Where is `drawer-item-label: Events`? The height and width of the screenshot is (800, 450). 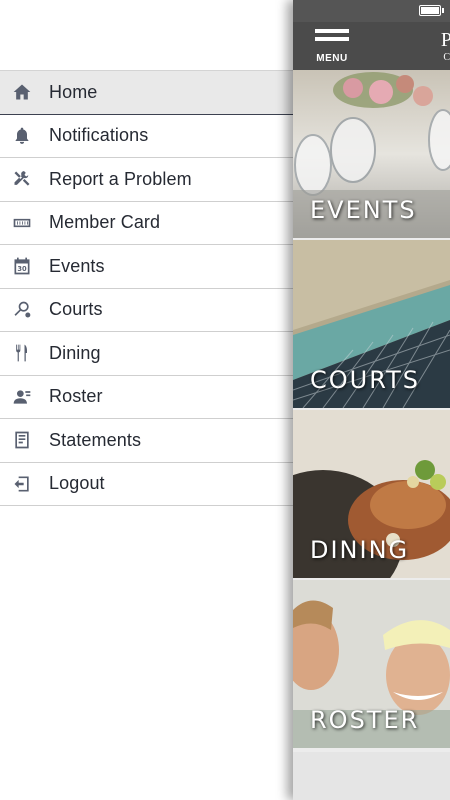 drawer-item-label: Events is located at coordinates (77, 265).